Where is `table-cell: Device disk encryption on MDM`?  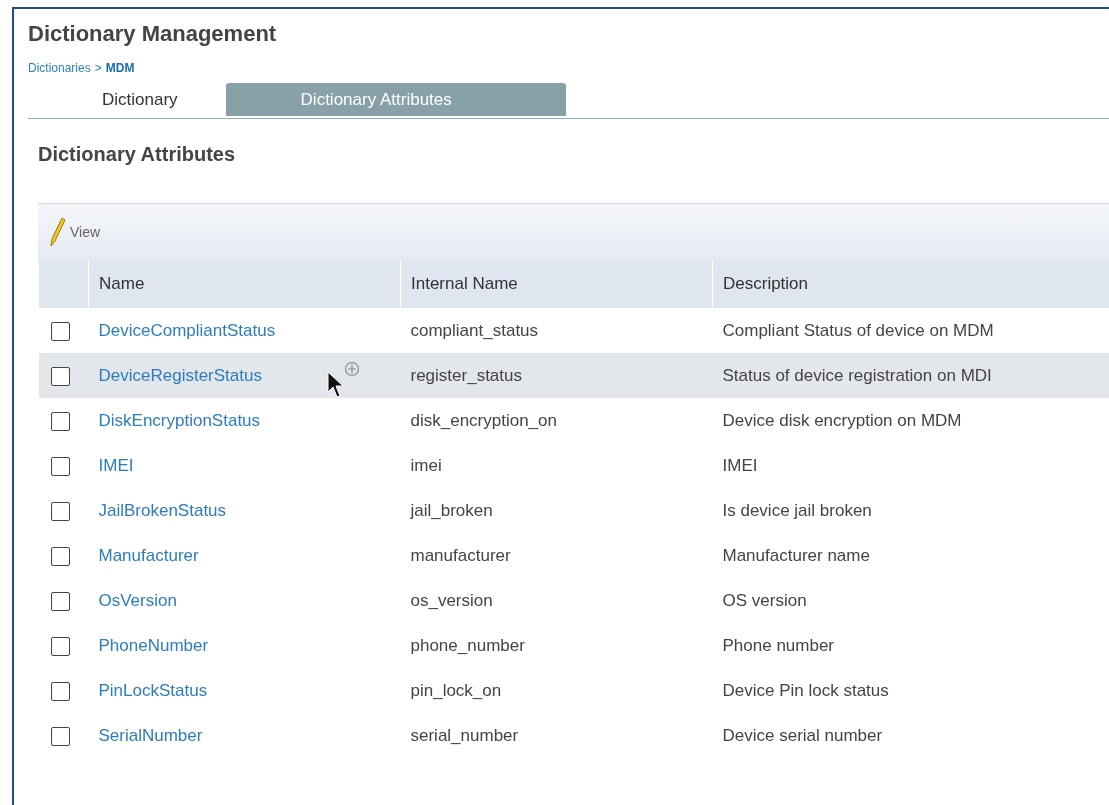 table-cell: Device disk encryption on MDM is located at coordinates (910, 420).